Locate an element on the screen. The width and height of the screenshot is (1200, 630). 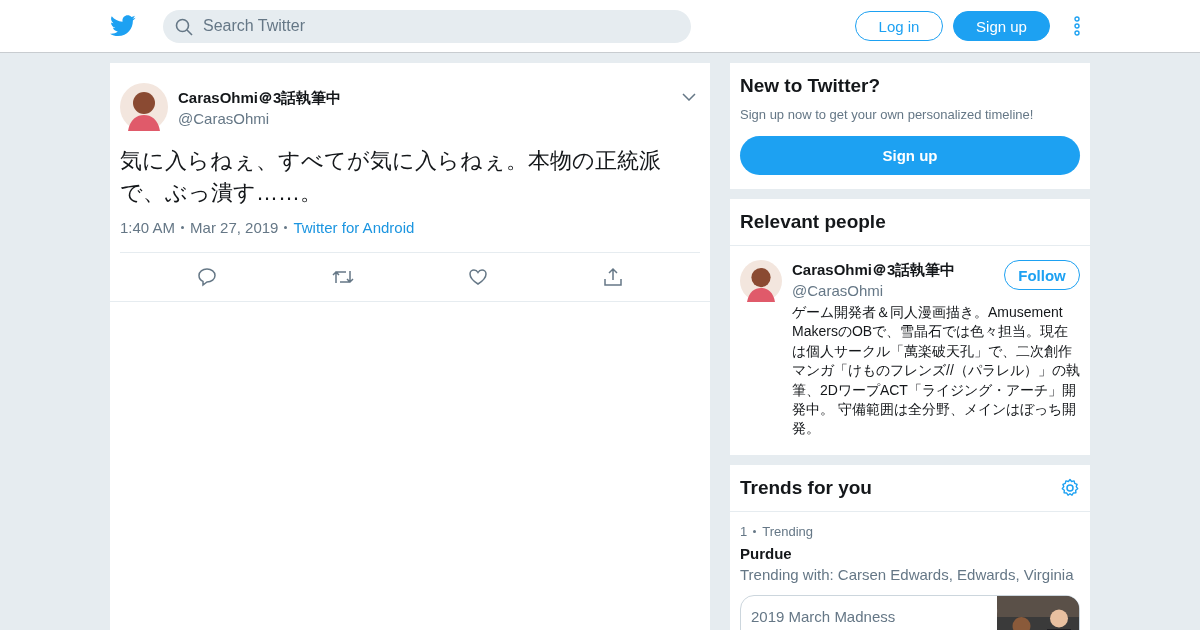
tweet-date: Mar 27, 2019 is located at coordinates (234, 227).